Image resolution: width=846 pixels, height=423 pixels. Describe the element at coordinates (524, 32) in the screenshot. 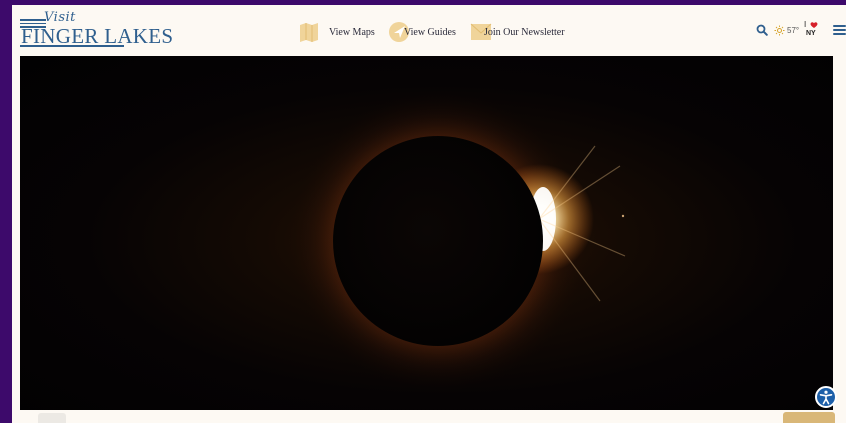

I see `nav-join-newsletter-label: Join Our Newsletter` at that location.